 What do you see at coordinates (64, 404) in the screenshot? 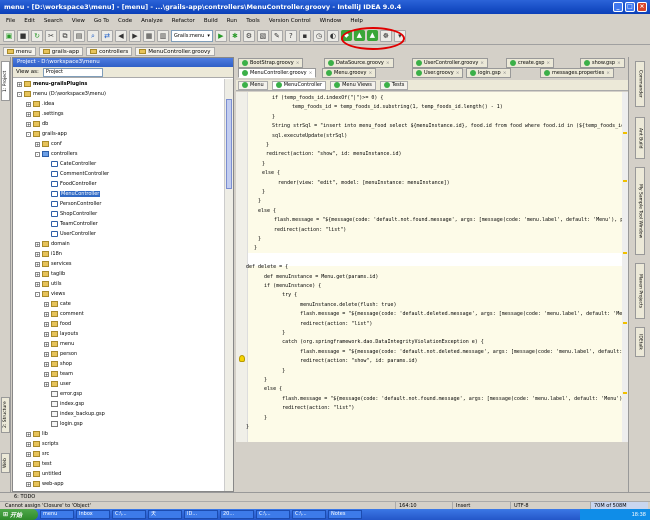
I see `tree-node: index.gsp` at bounding box center [64, 404].